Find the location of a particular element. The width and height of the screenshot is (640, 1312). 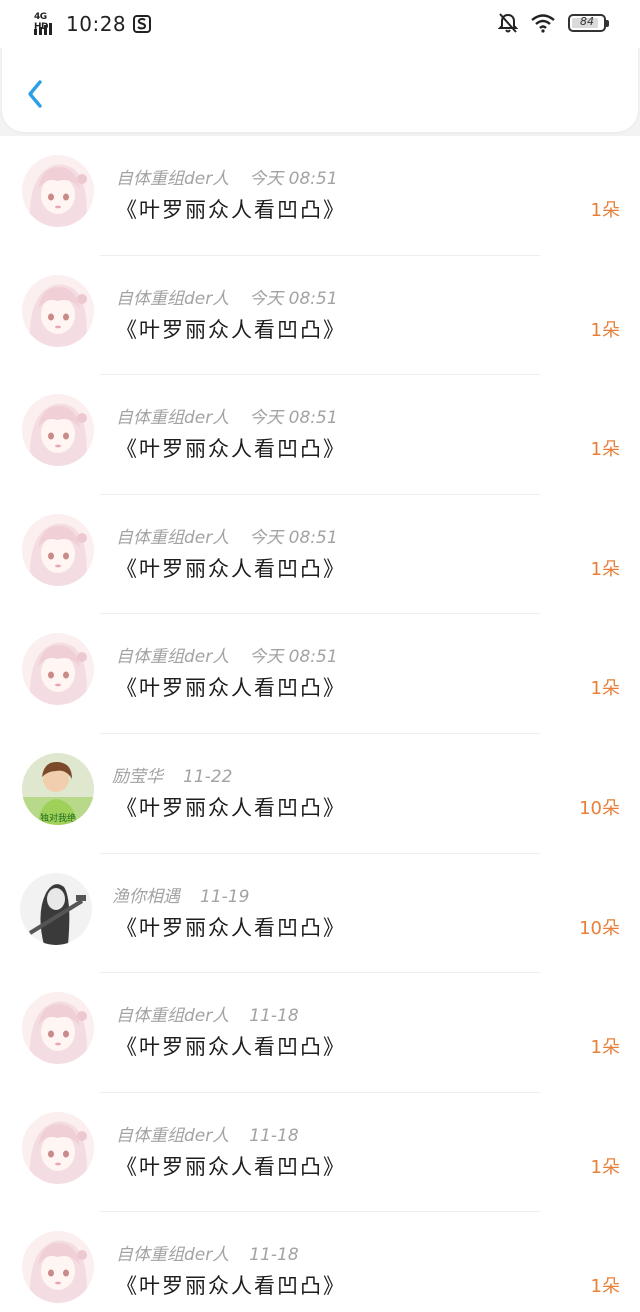

signal-icon: 4G HD is located at coordinates (47, 23).